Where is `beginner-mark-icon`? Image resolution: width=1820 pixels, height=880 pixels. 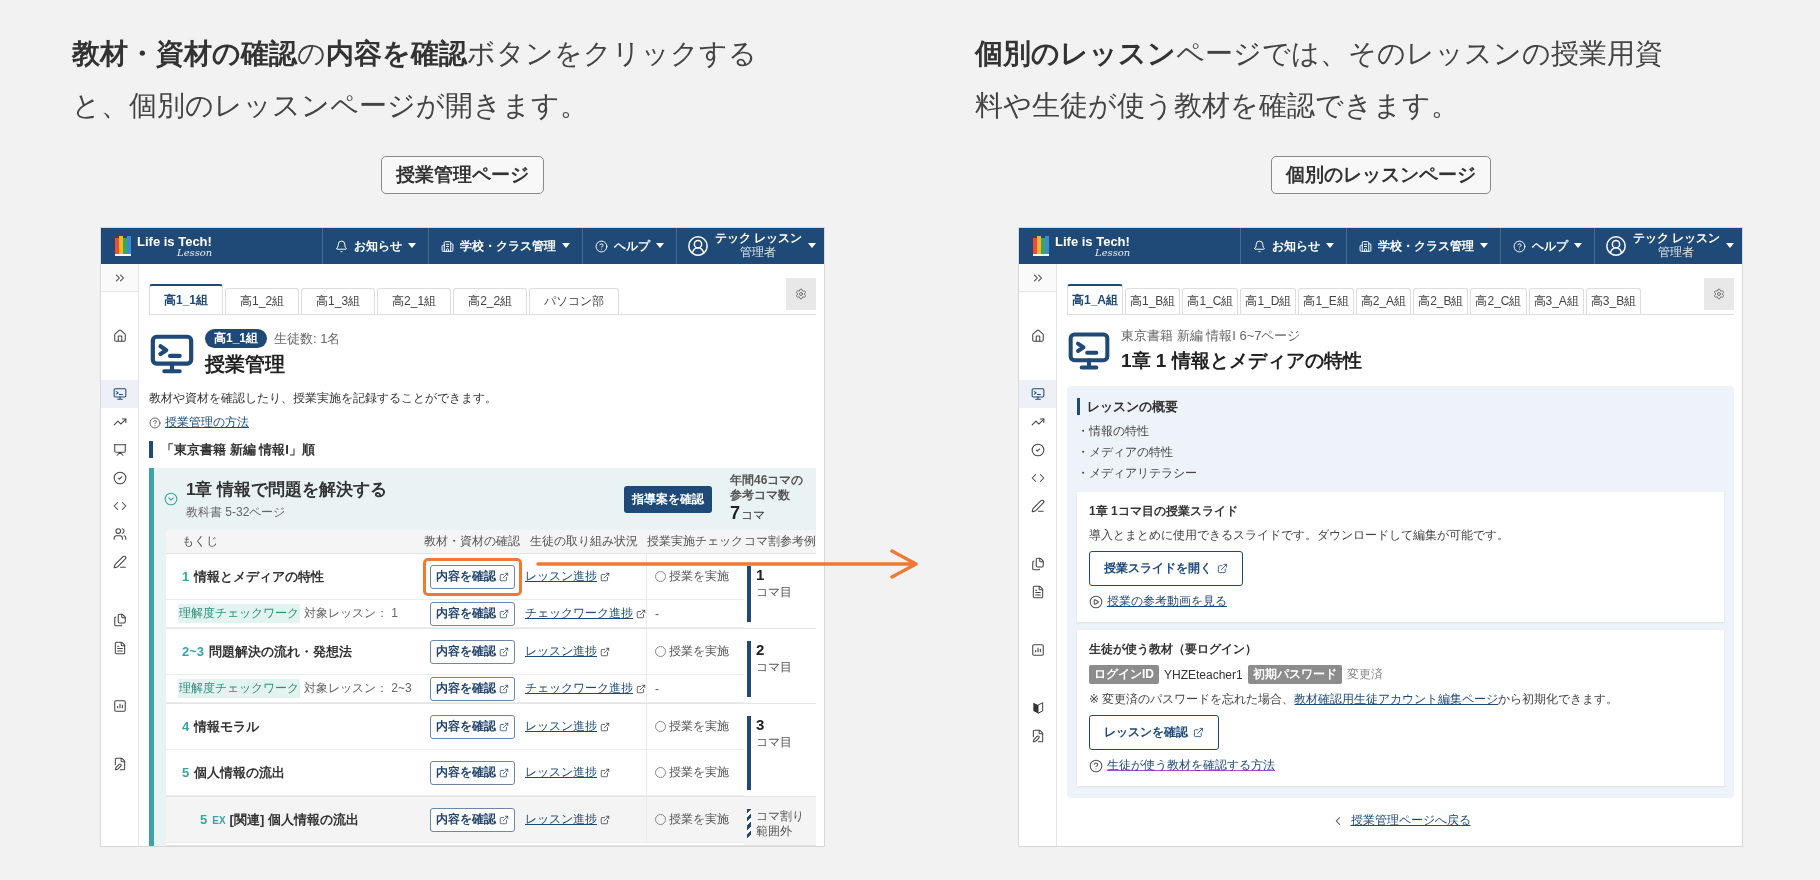 beginner-mark-icon is located at coordinates (1037, 708).